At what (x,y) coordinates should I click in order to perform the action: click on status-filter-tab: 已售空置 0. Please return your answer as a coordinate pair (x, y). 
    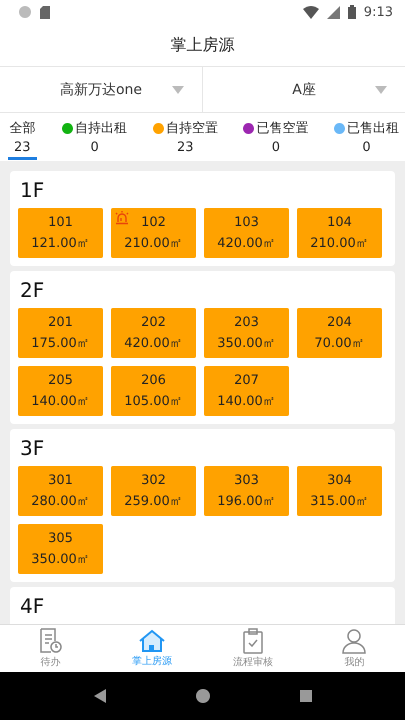
    Looking at the image, I should click on (275, 138).